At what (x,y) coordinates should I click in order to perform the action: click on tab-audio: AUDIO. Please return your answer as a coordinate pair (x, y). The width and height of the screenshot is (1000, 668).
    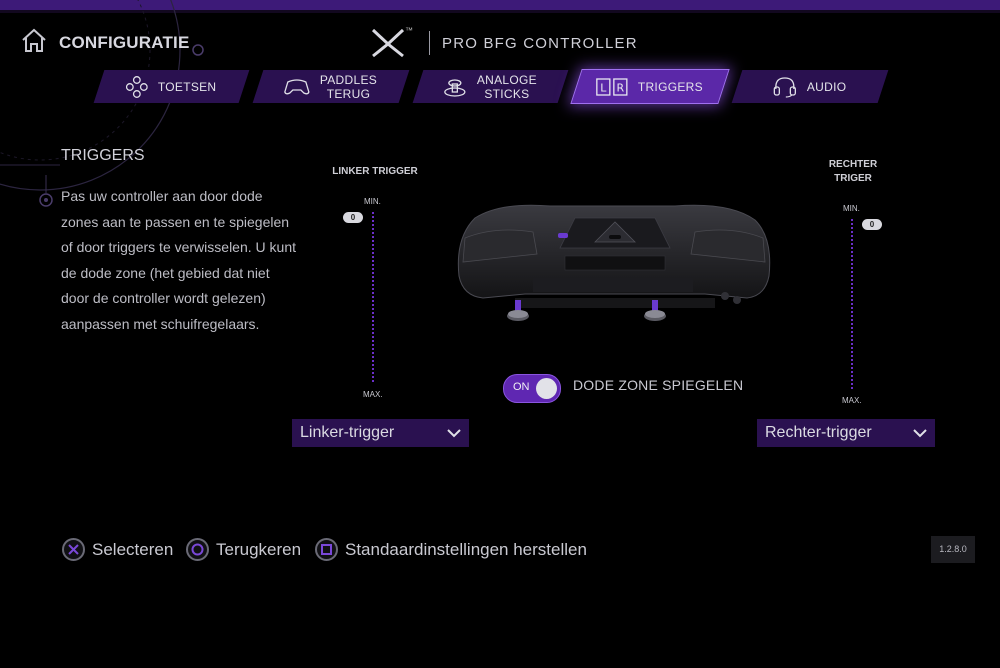
    Looking at the image, I should click on (810, 86).